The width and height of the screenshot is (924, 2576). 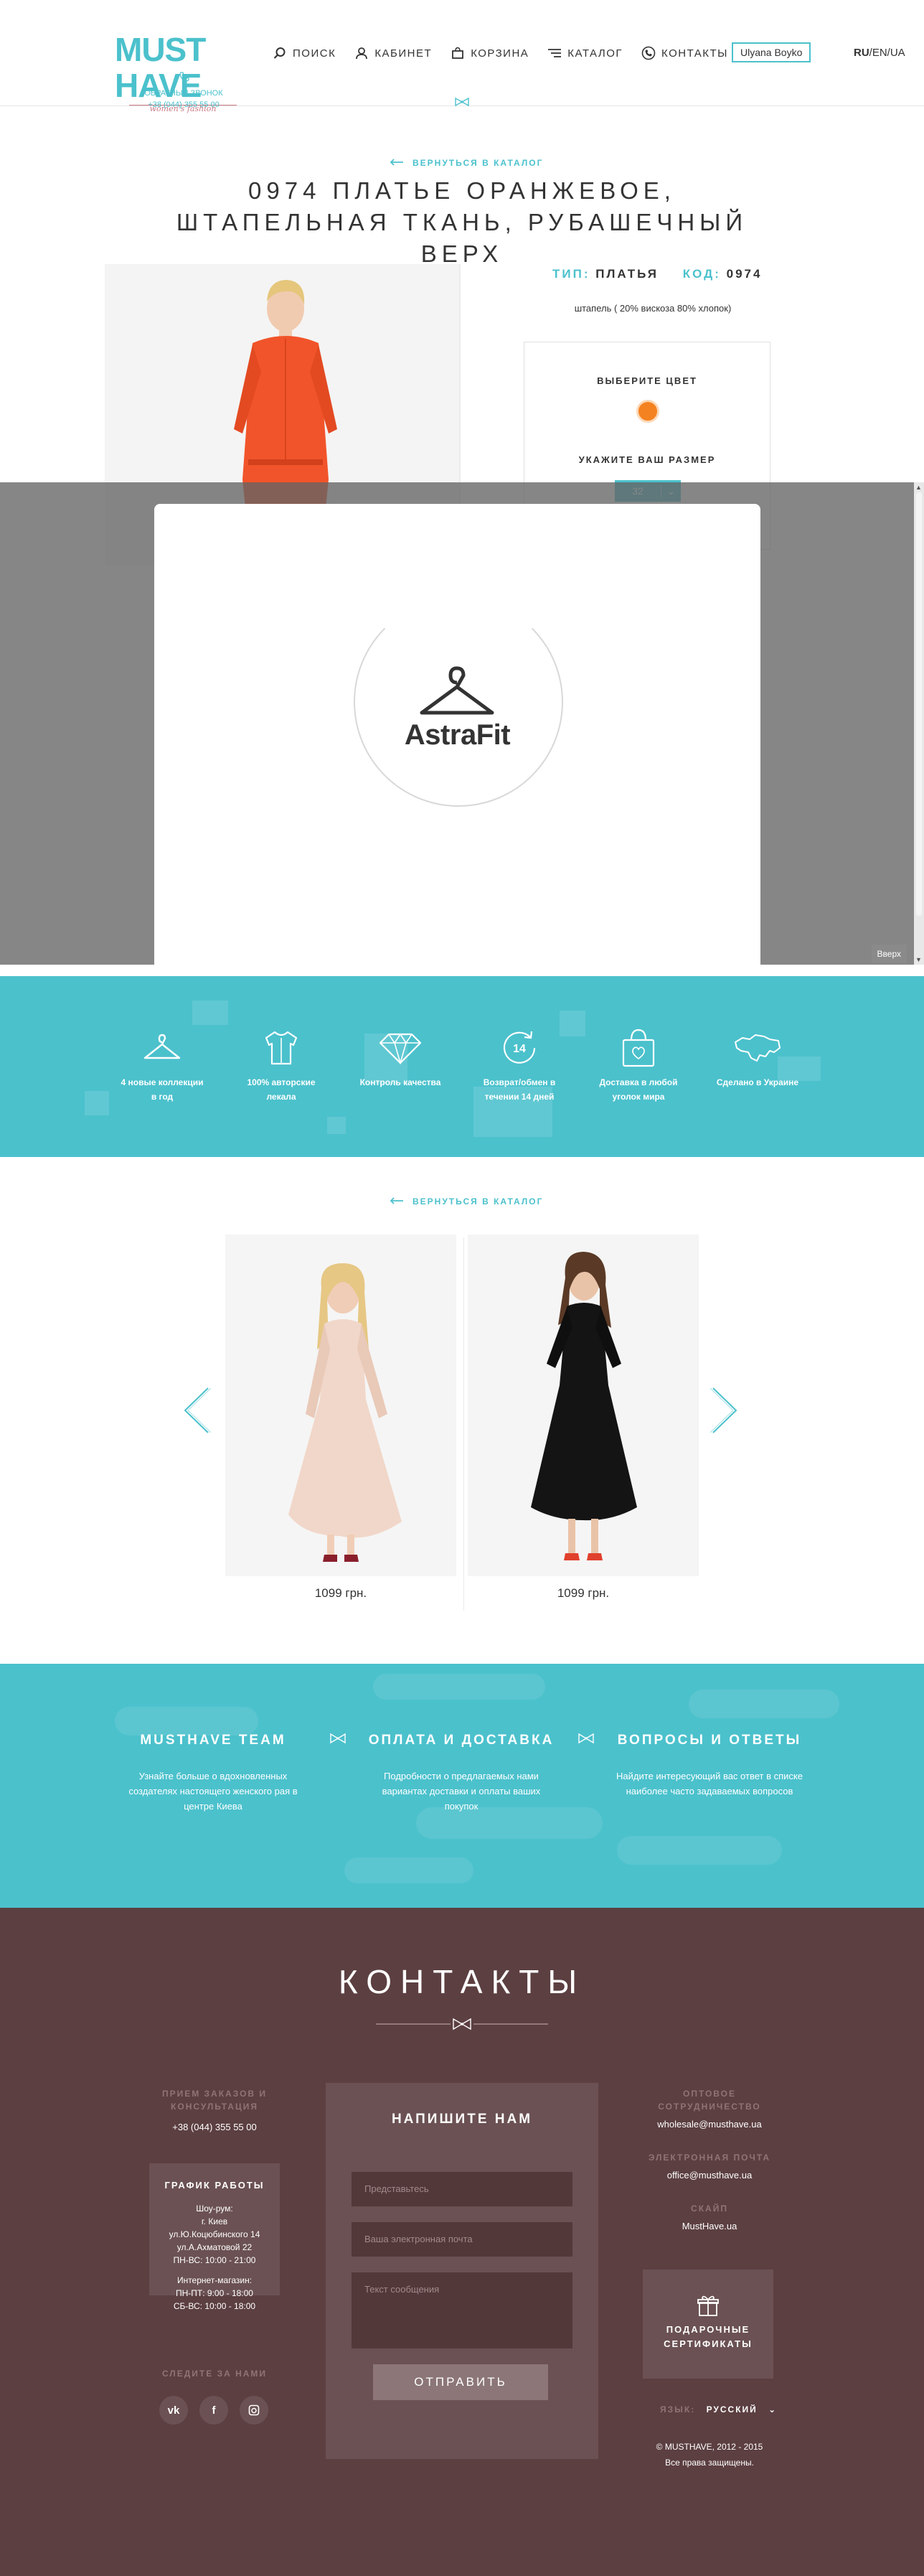 I want to click on nav-cart: КОРЗИНА, so click(x=490, y=53).